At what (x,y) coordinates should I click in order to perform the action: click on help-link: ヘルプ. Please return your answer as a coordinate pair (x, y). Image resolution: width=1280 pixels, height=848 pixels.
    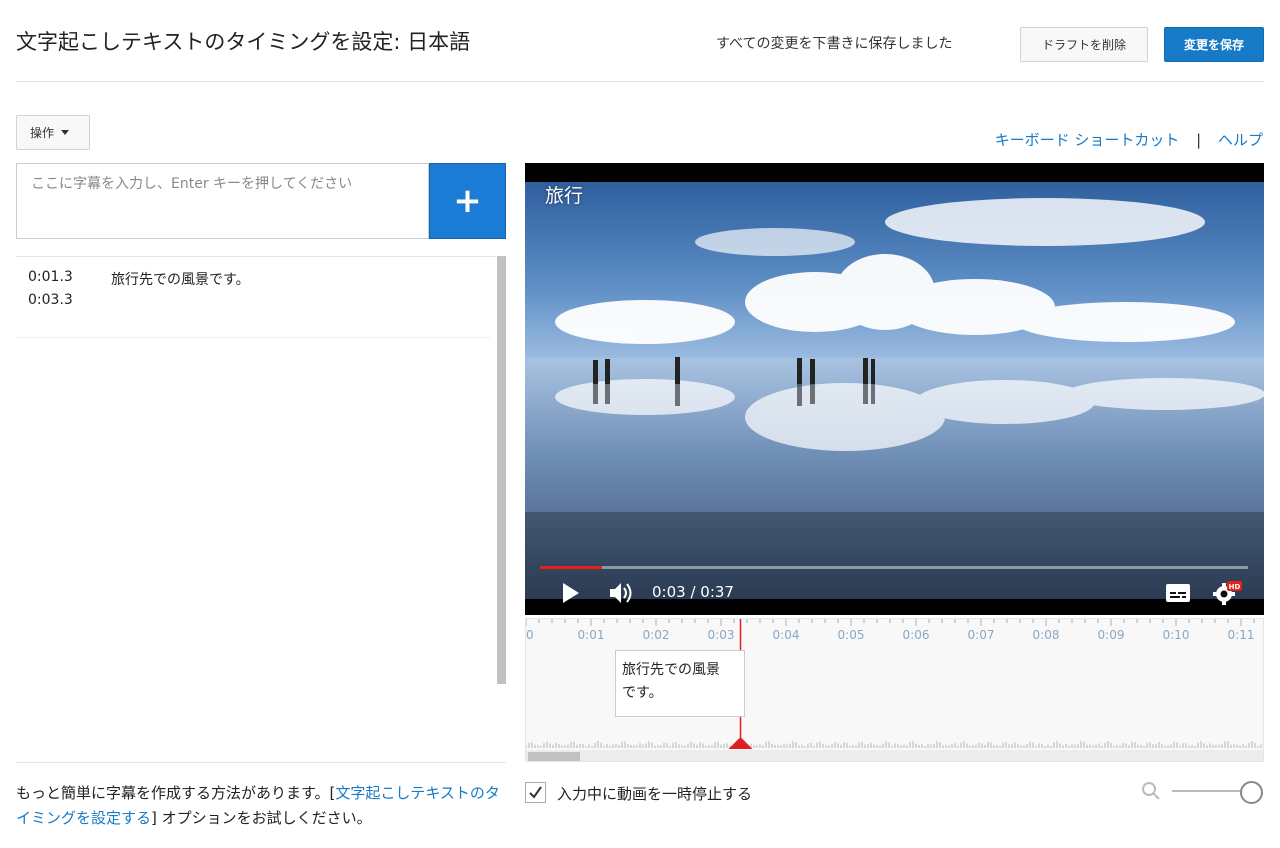
    Looking at the image, I should click on (1240, 140).